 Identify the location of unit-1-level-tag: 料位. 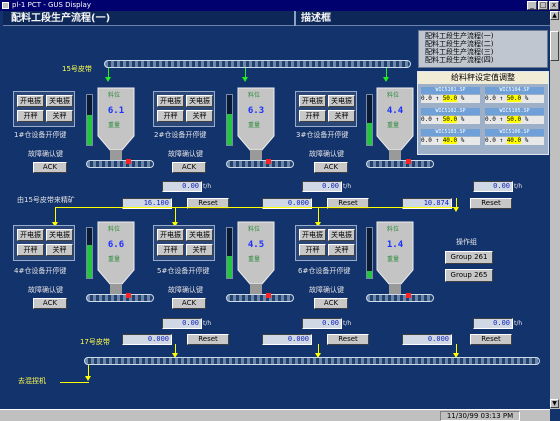
(114, 95).